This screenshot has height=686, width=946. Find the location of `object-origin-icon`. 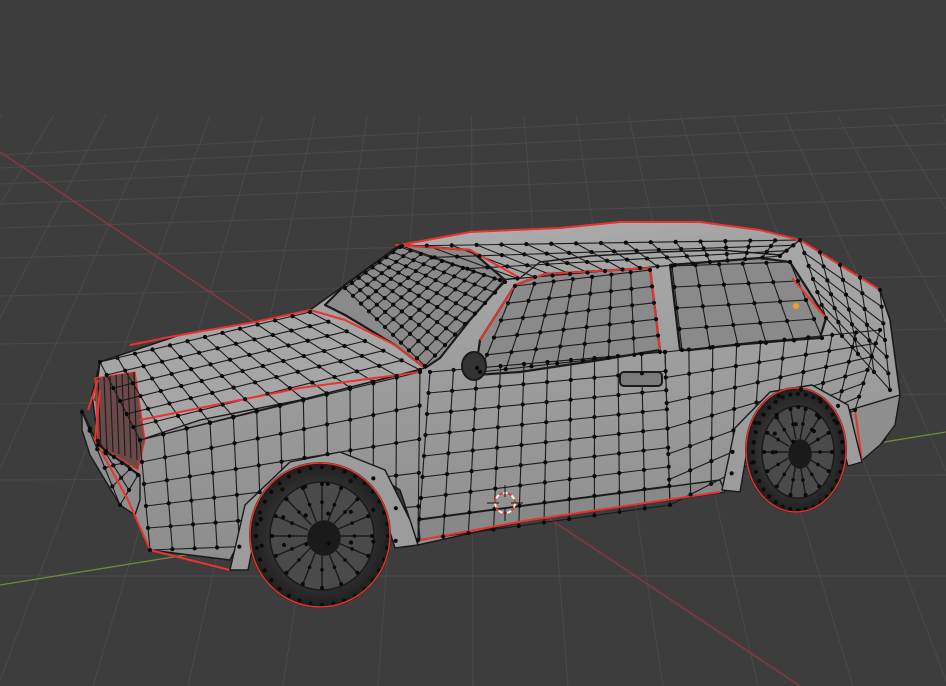

object-origin-icon is located at coordinates (796, 306).